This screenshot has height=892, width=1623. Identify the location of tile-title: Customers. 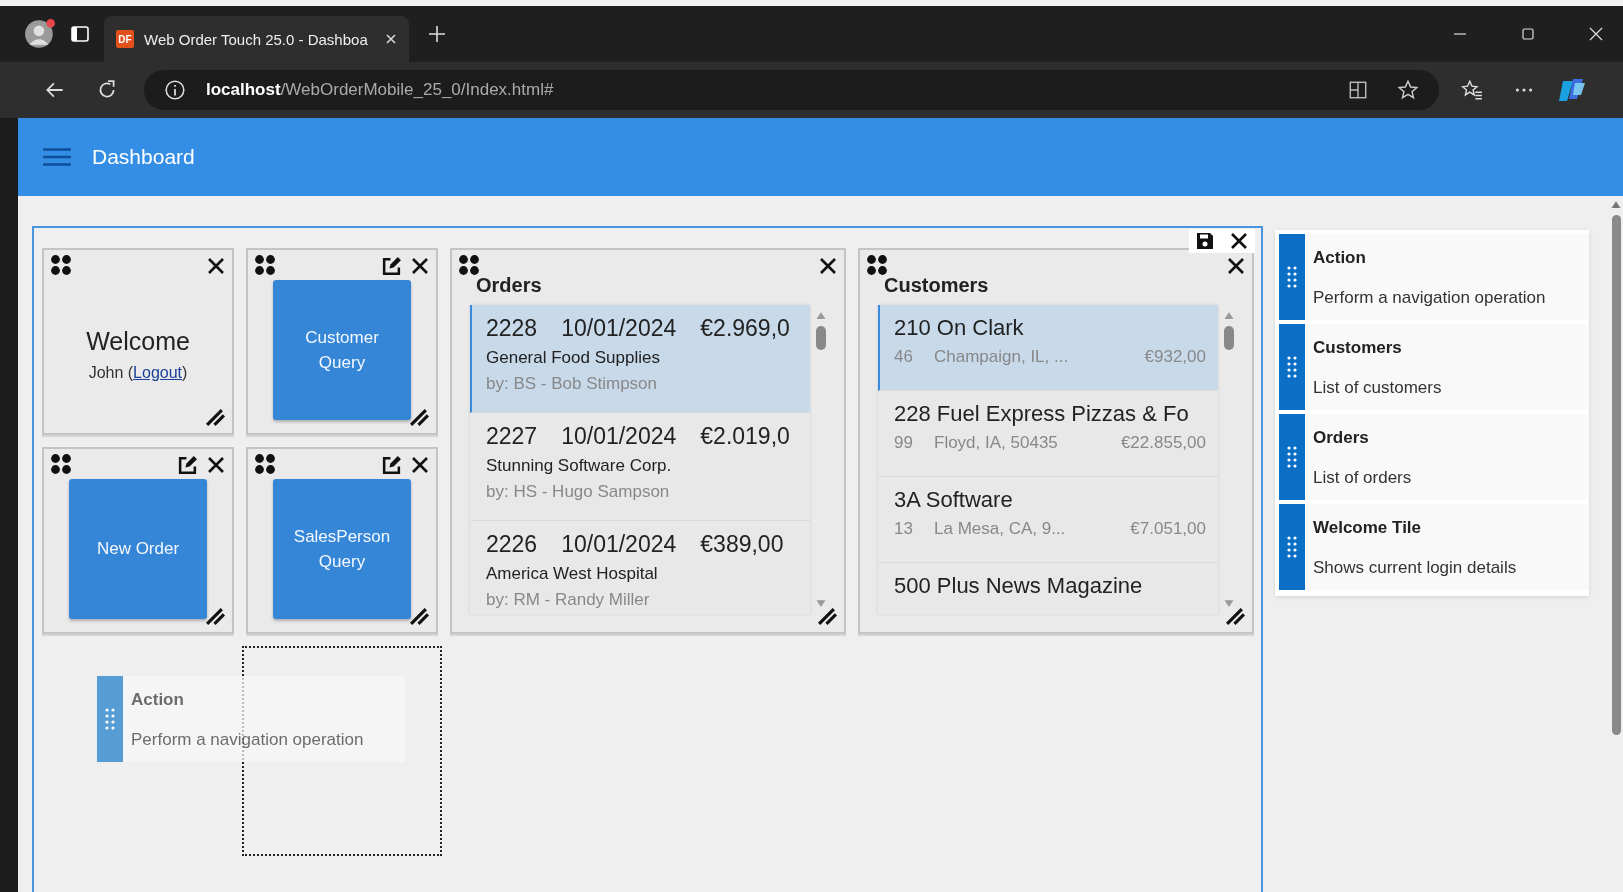
(937, 285).